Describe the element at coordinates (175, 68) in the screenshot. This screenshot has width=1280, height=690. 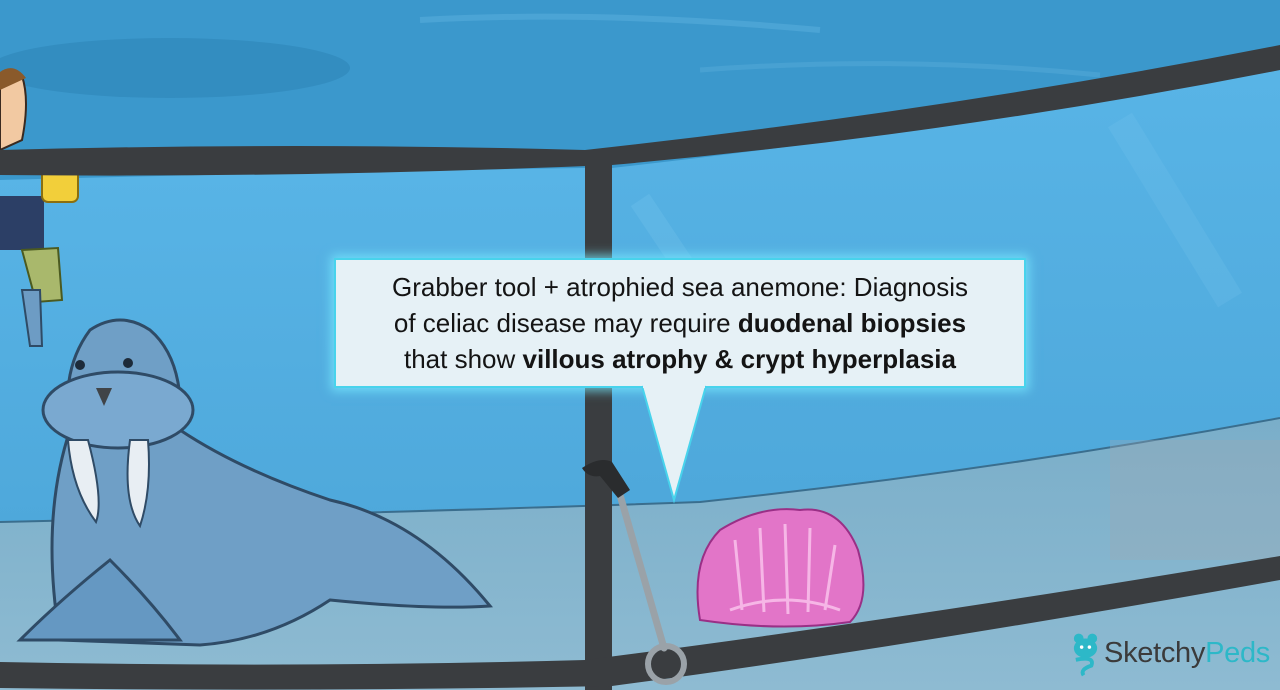
I see `pool-shadow` at that location.